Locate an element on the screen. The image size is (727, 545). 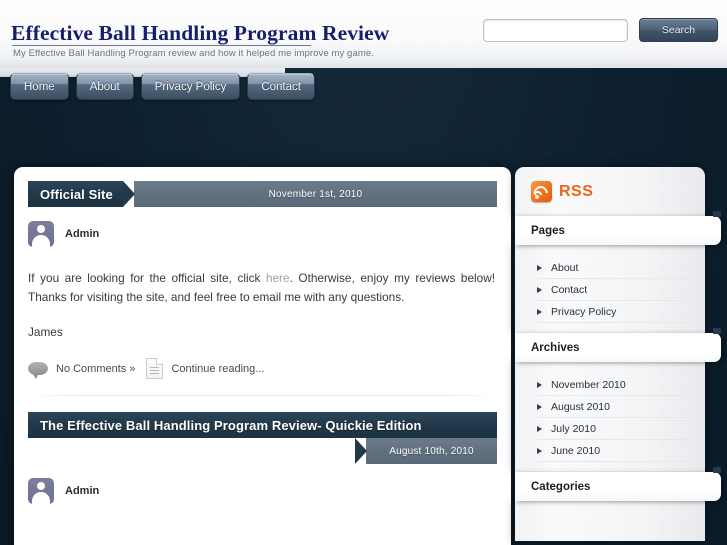
main-navigation: Home About Privacy Policy Contact is located at coordinates (363, 86).